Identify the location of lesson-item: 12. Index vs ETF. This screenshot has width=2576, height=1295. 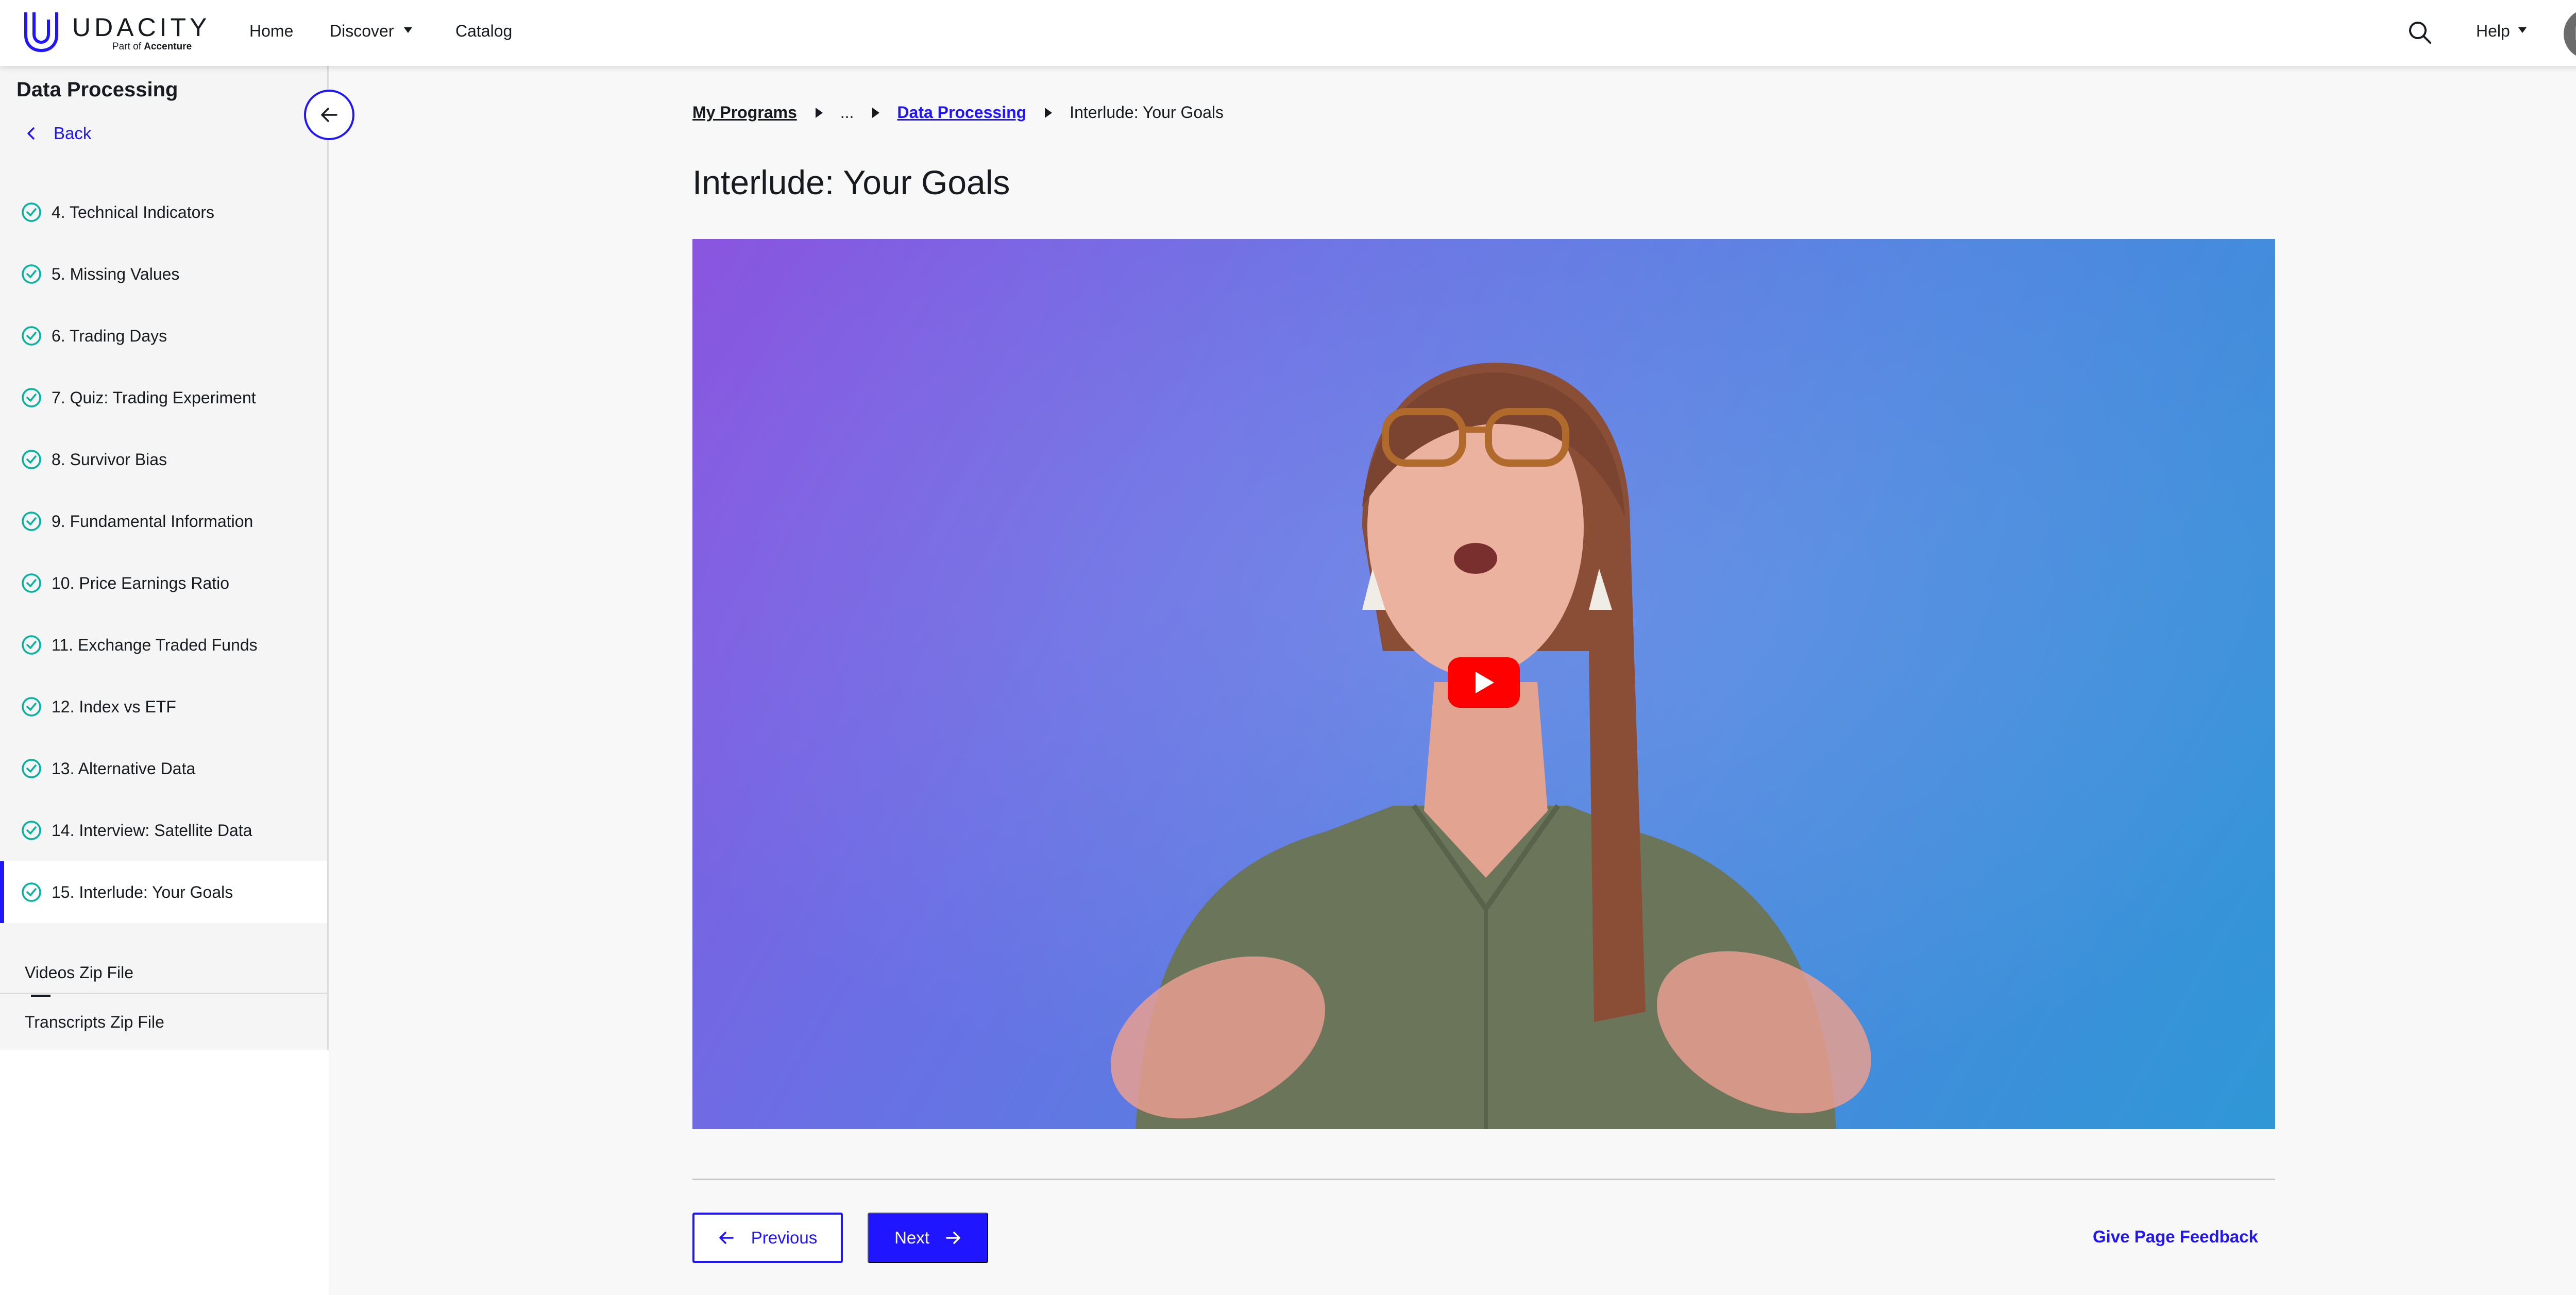
(163, 707).